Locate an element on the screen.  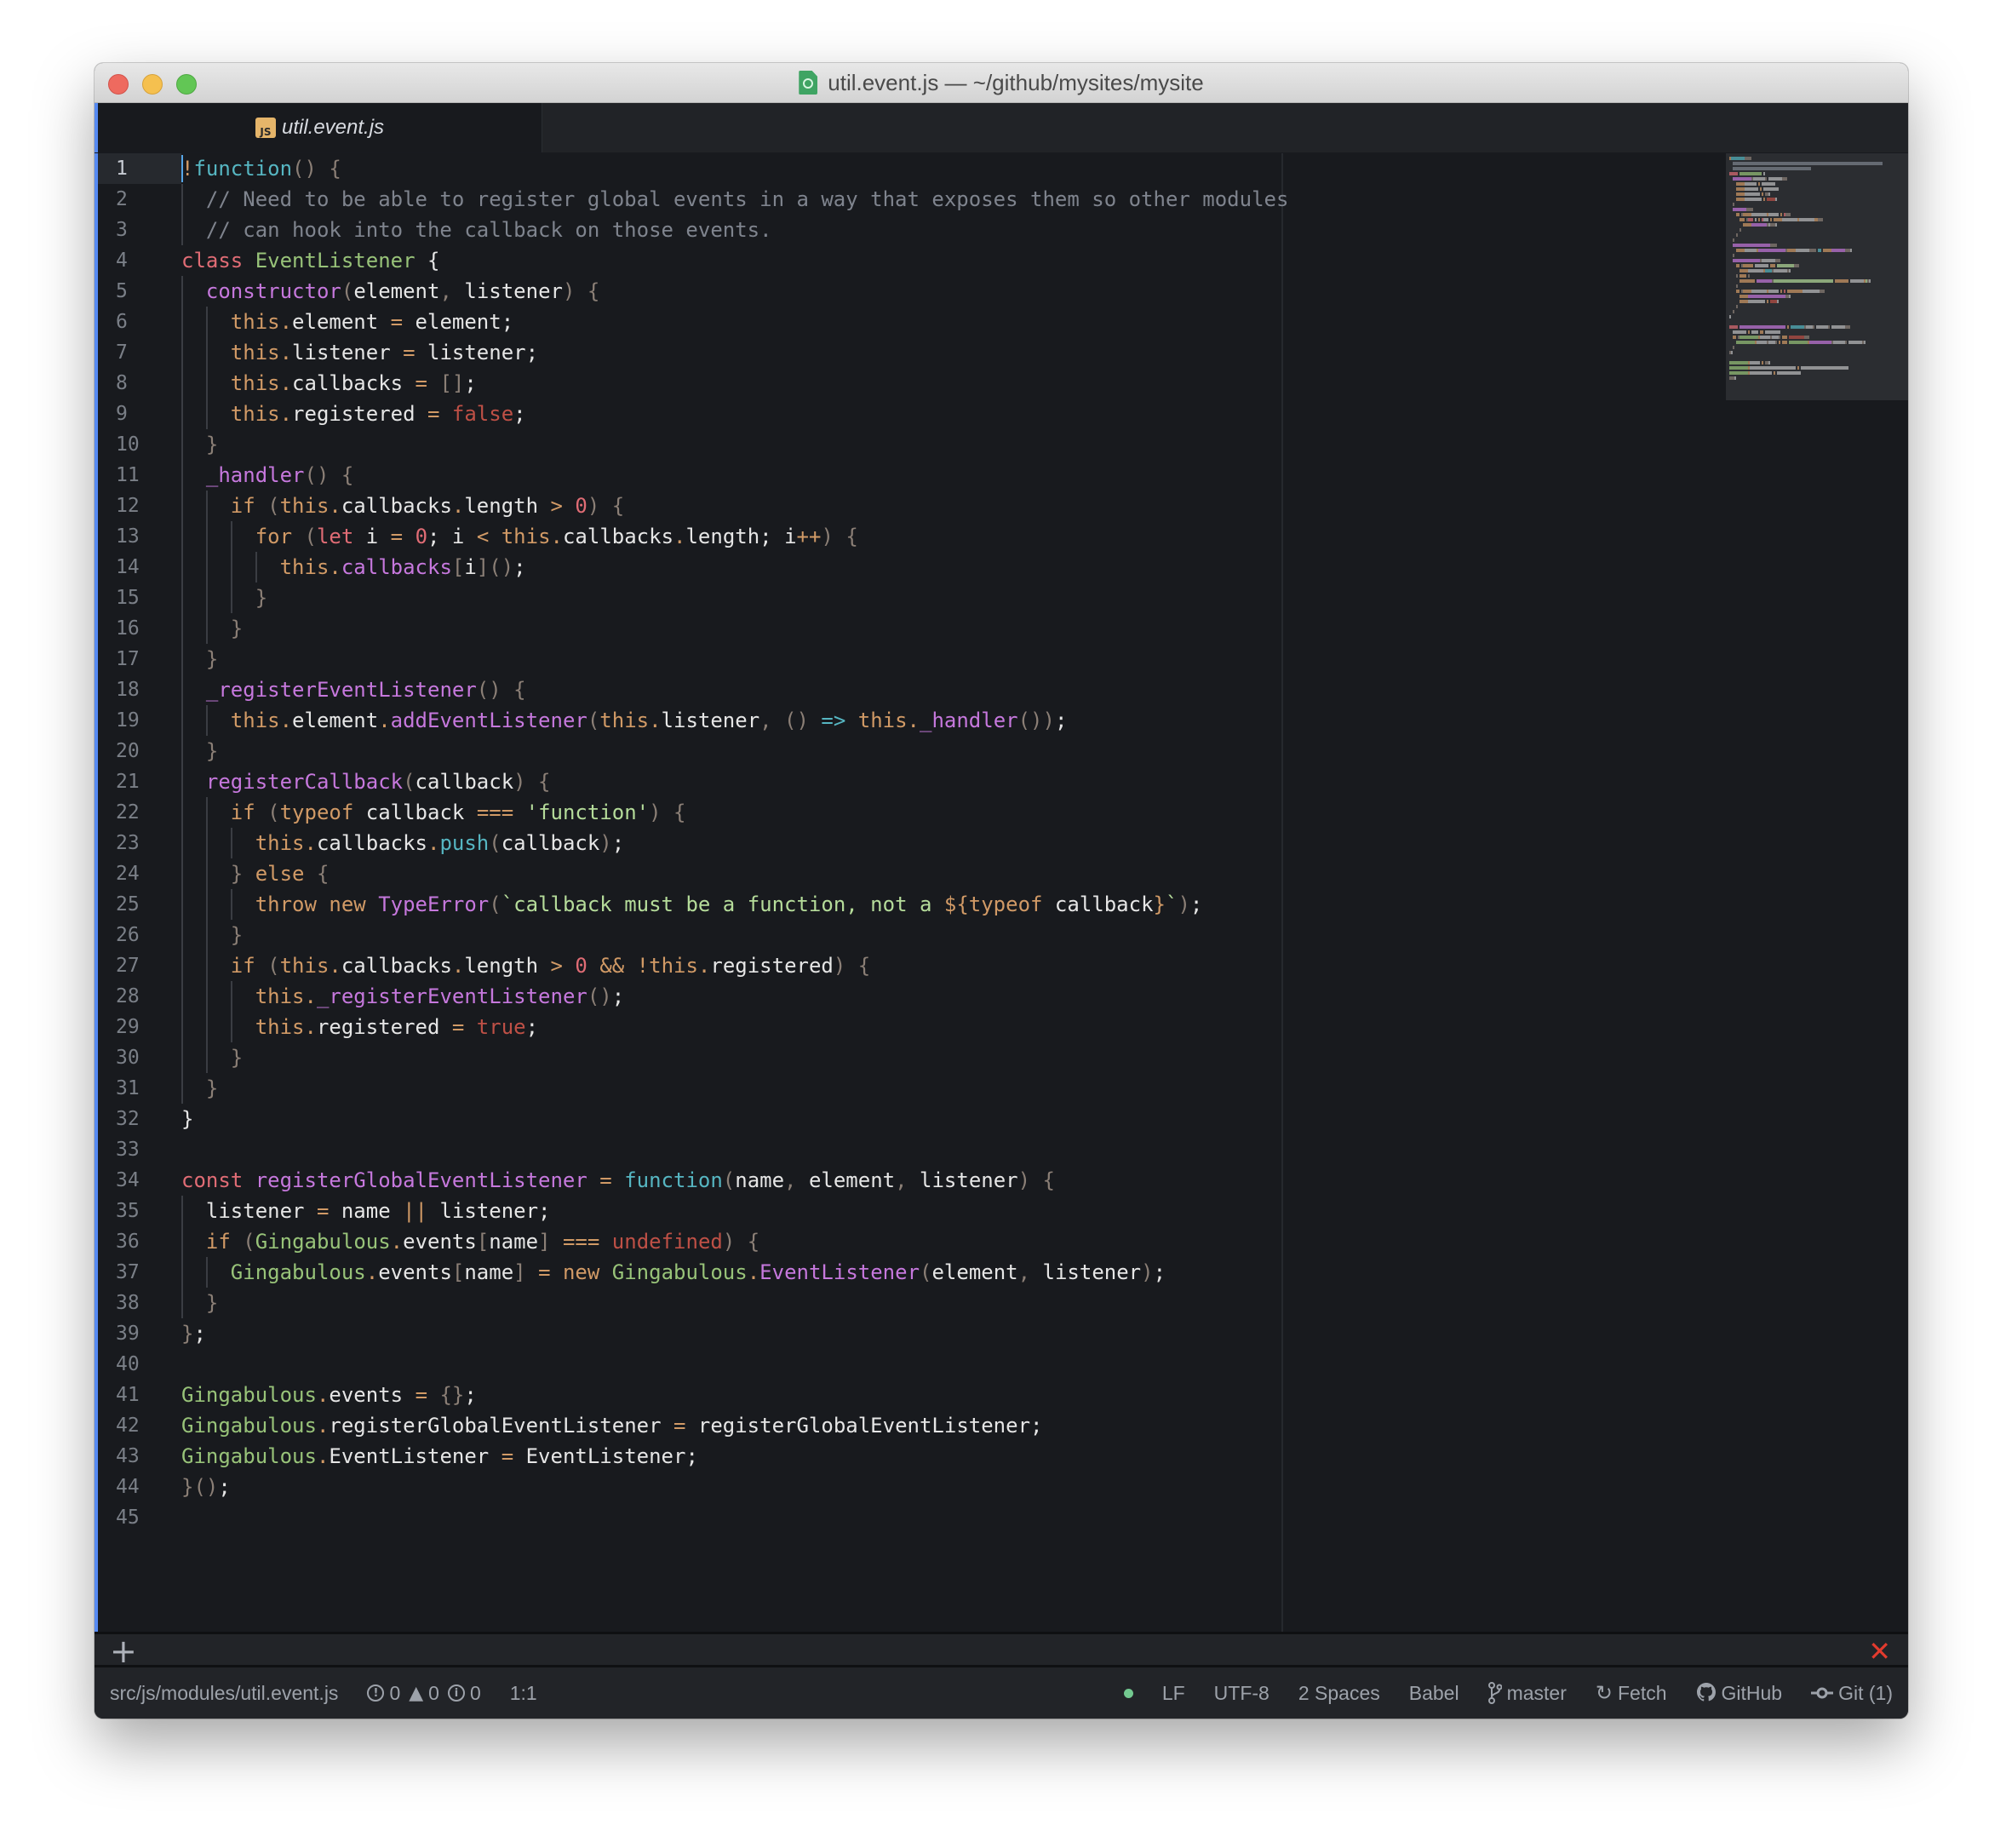
token: this is located at coordinates (280, 1027).